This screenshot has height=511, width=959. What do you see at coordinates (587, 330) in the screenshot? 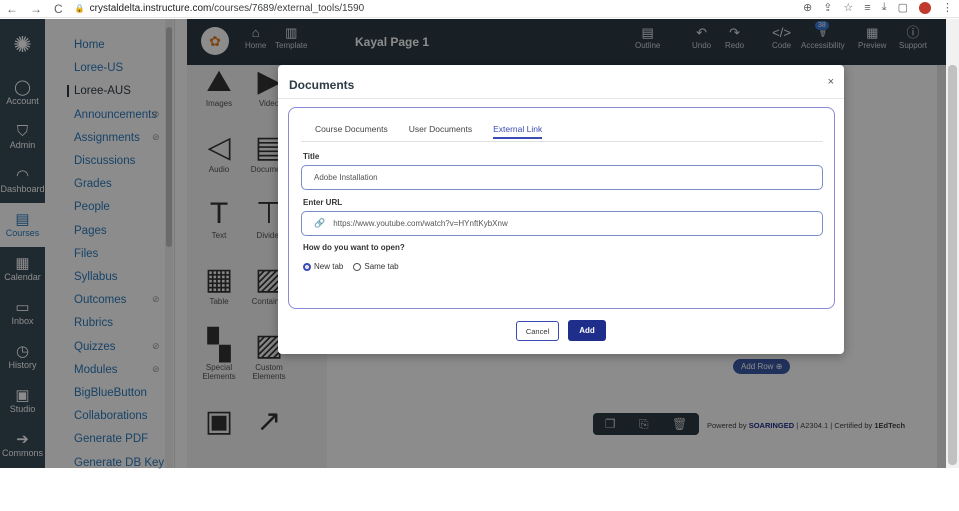
I see `add-button: Add` at bounding box center [587, 330].